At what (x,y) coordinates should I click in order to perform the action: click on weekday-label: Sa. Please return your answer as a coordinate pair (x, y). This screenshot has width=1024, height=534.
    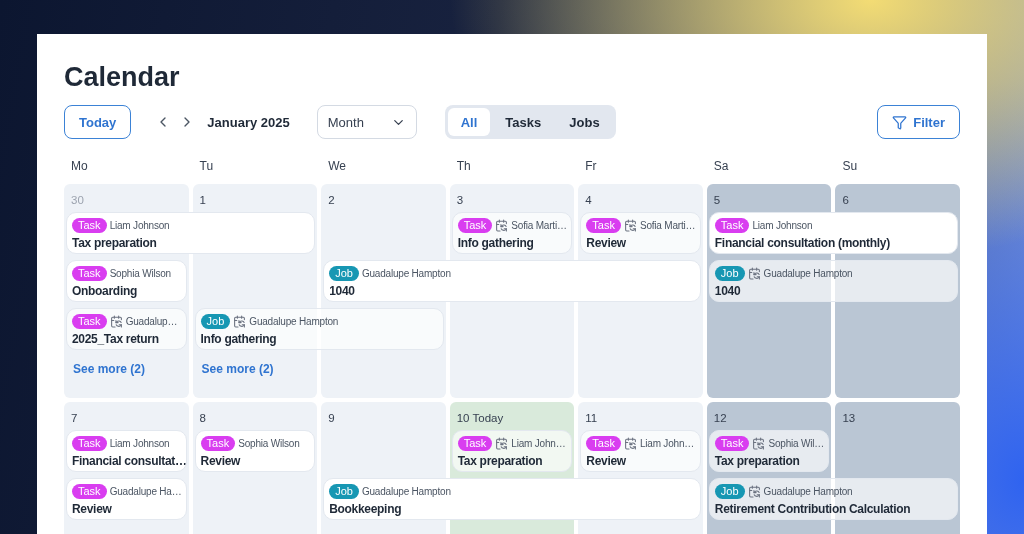
    Looking at the image, I should click on (721, 166).